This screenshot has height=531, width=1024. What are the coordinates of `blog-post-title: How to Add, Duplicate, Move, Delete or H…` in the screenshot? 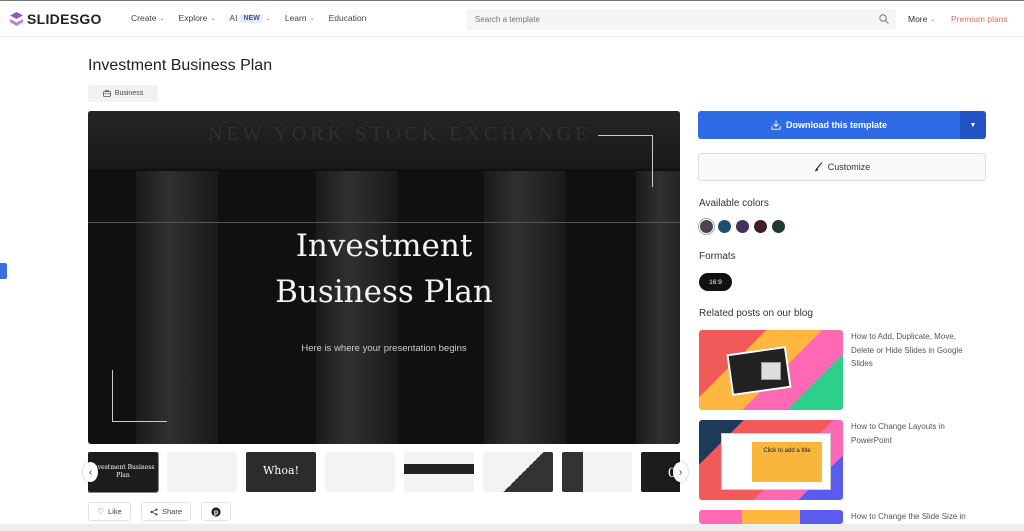 It's located at (916, 350).